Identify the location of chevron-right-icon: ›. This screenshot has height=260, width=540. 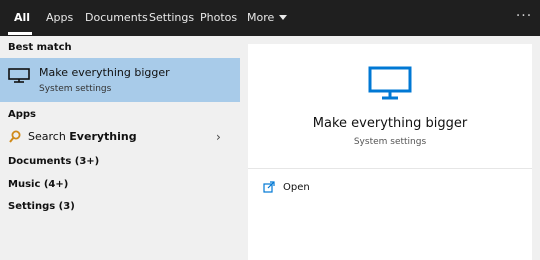
(218, 137).